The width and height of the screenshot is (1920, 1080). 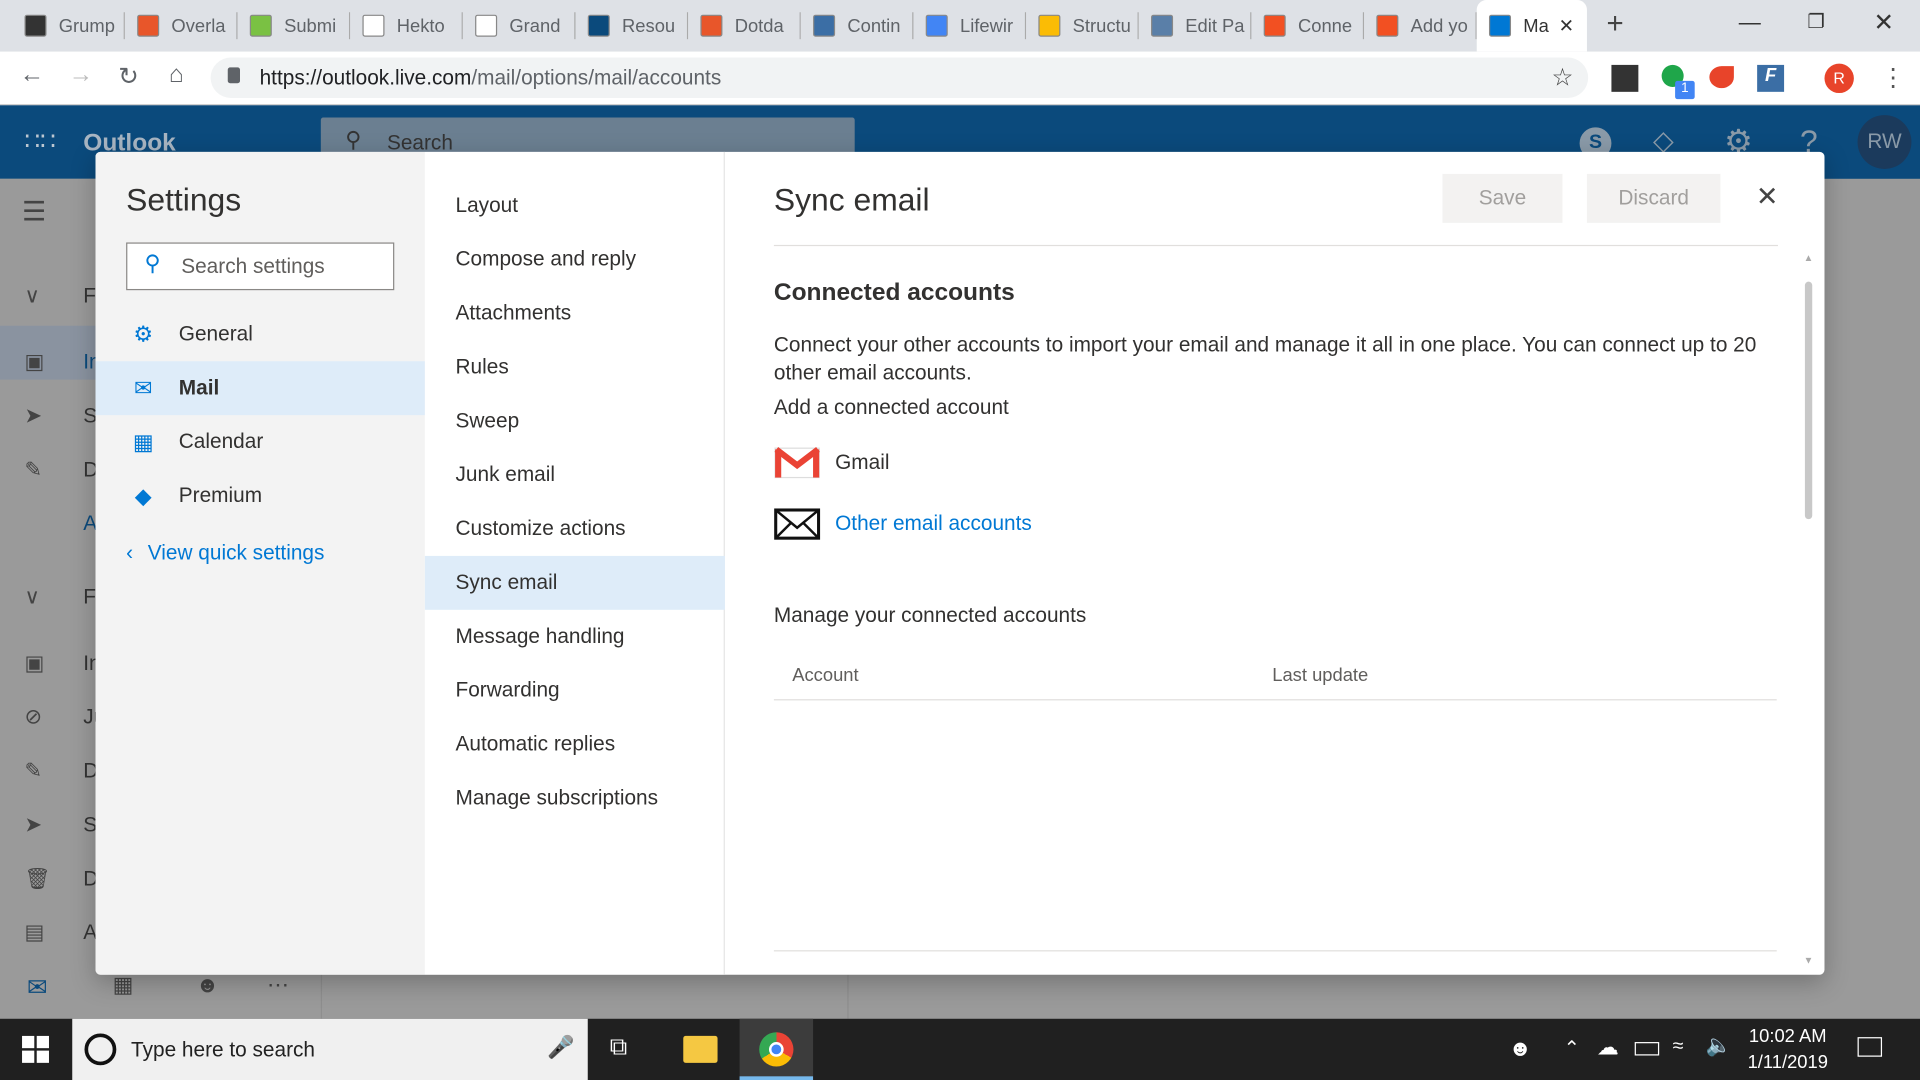 What do you see at coordinates (1809, 257) in the screenshot?
I see `scroll-up-icon: ▲` at bounding box center [1809, 257].